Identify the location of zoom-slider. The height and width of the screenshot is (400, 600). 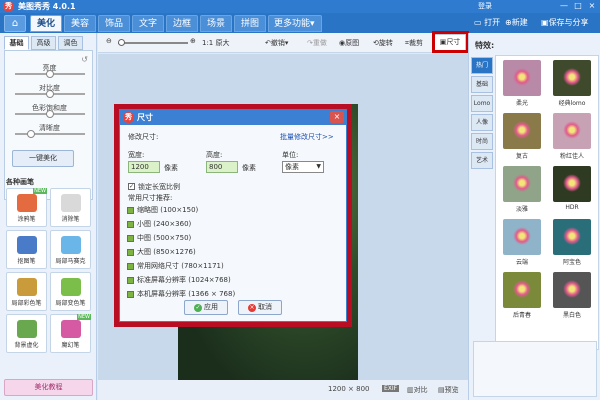
(153, 42).